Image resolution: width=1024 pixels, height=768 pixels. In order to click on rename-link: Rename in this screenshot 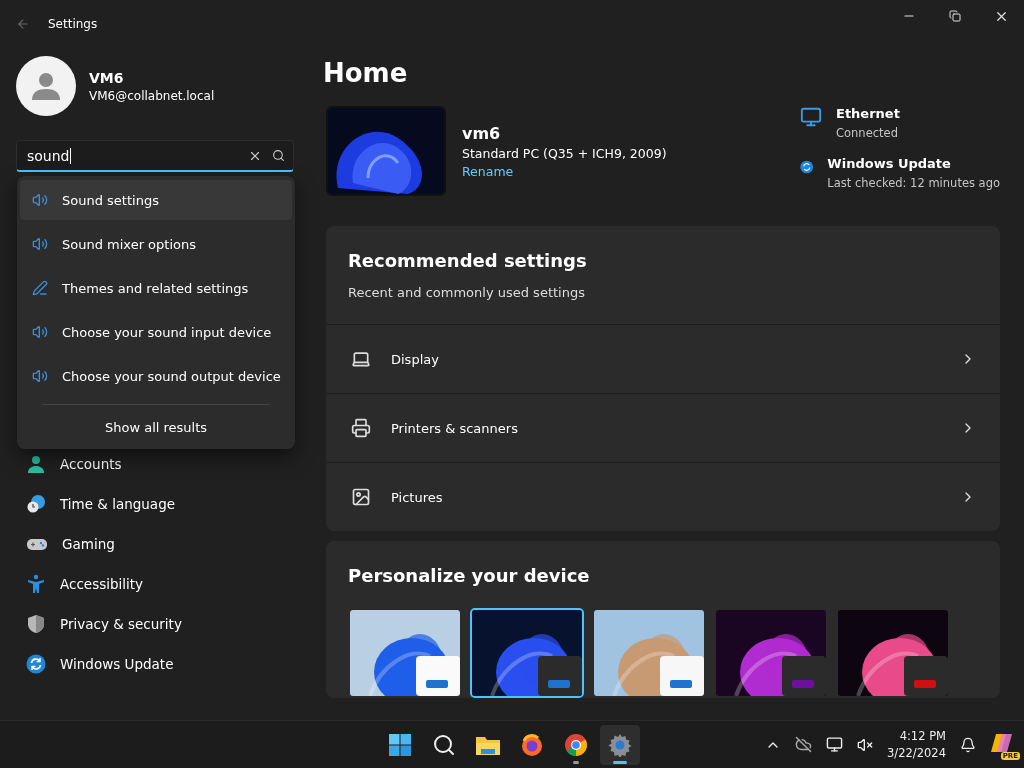, I will do `click(564, 171)`.